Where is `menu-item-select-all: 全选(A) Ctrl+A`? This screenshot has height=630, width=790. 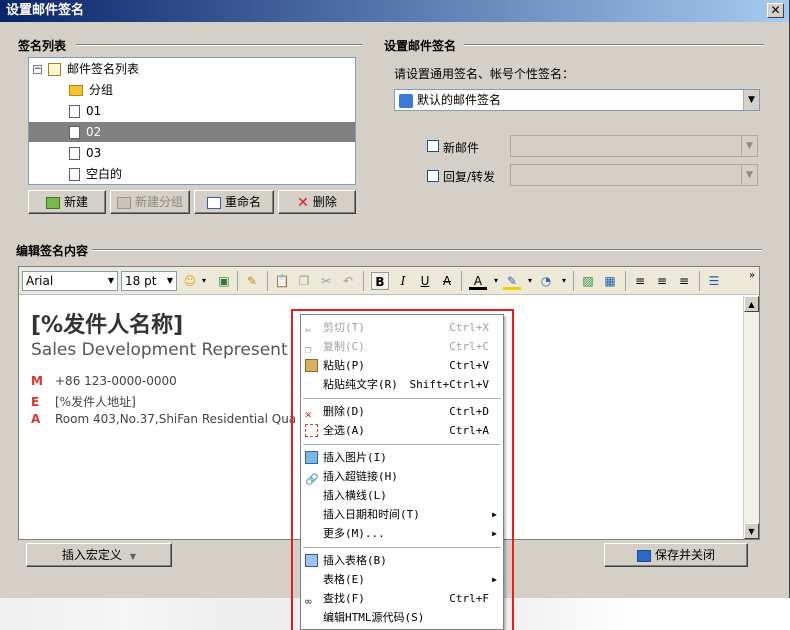
menu-item-select-all: 全选(A) Ctrl+A is located at coordinates (402, 430).